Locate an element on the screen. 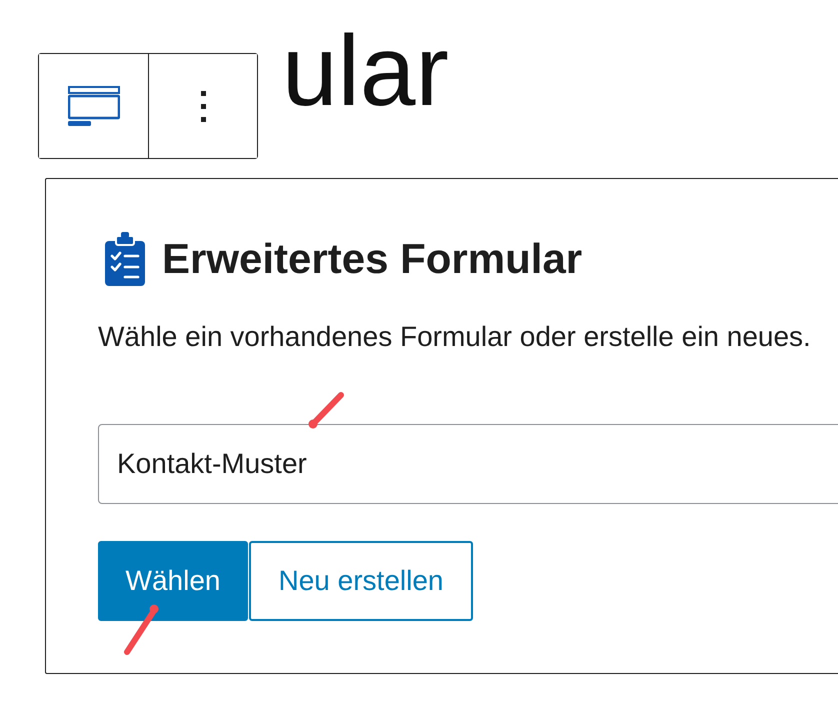 Image resolution: width=838 pixels, height=706 pixels. block-title: Erweitertes Formular is located at coordinates (372, 259).